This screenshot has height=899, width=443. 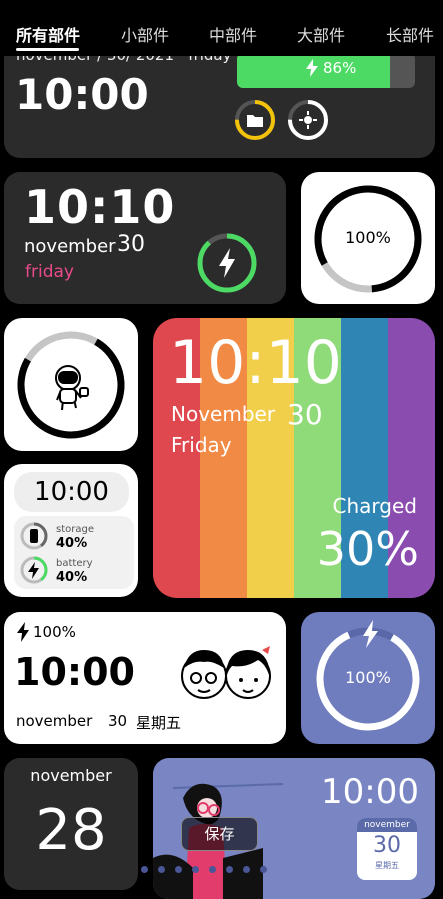 What do you see at coordinates (74, 563) in the screenshot?
I see `battery-label: battery` at bounding box center [74, 563].